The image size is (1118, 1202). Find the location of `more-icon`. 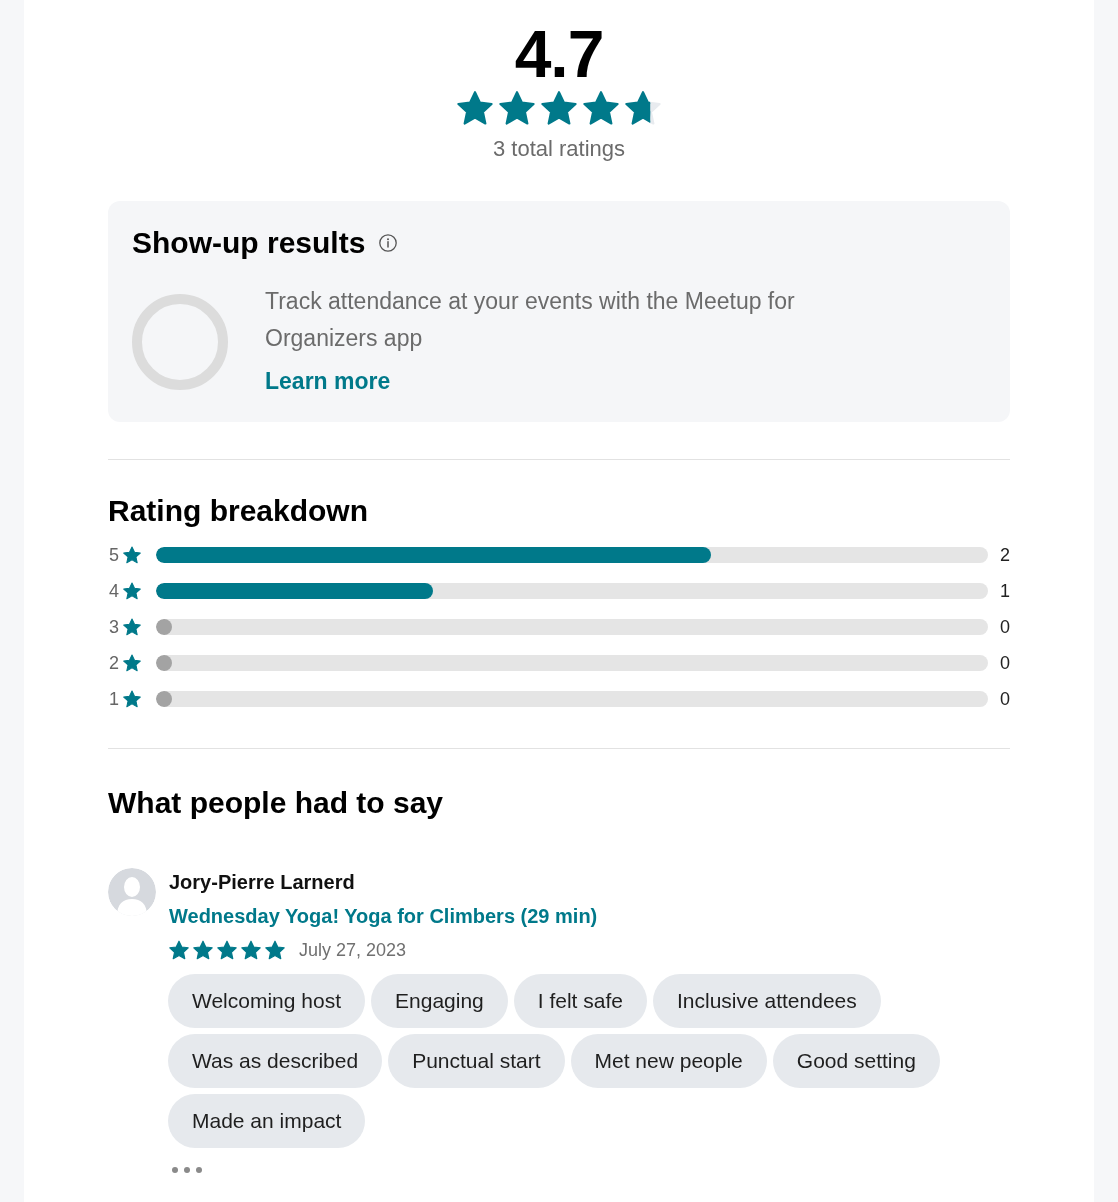

more-icon is located at coordinates (187, 1170).